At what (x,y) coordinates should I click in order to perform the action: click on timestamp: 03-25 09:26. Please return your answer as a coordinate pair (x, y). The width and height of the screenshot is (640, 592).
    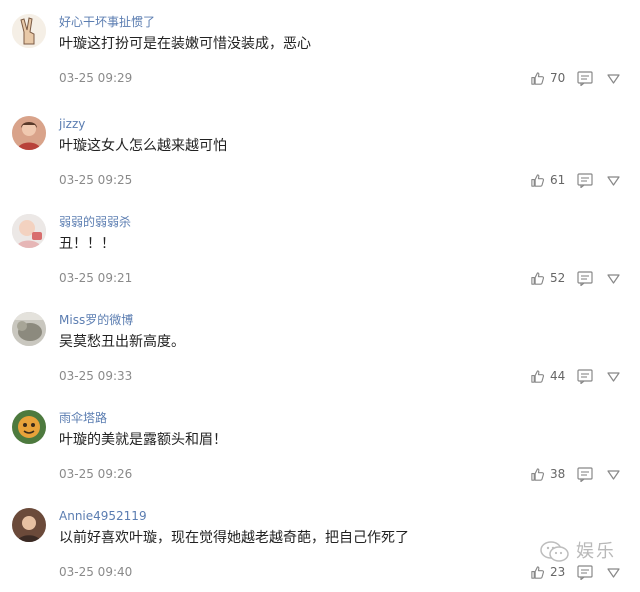
    Looking at the image, I should click on (96, 474).